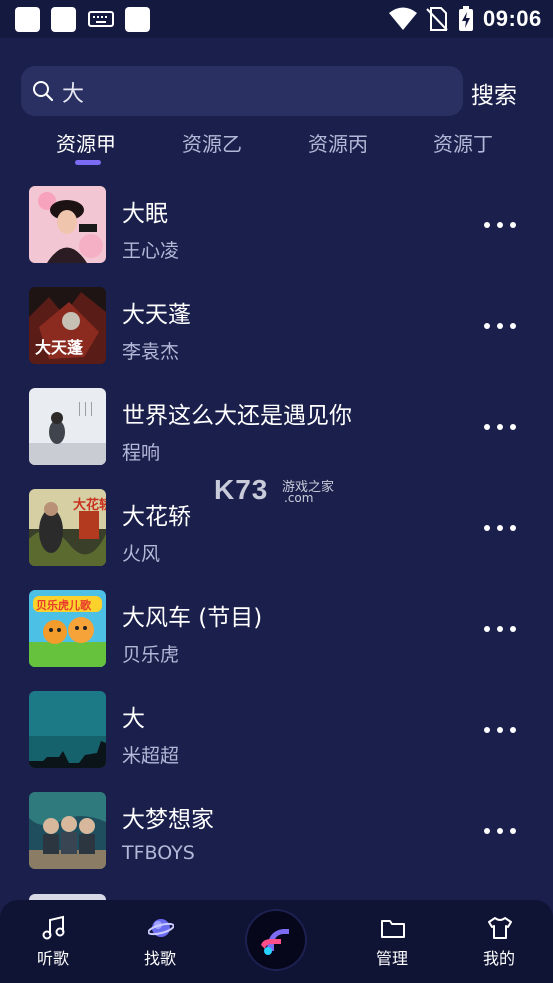 The height and width of the screenshot is (983, 553). Describe the element at coordinates (276, 331) in the screenshot. I see `list-item: 大天蓬 大天蓬 李袁杰` at that location.